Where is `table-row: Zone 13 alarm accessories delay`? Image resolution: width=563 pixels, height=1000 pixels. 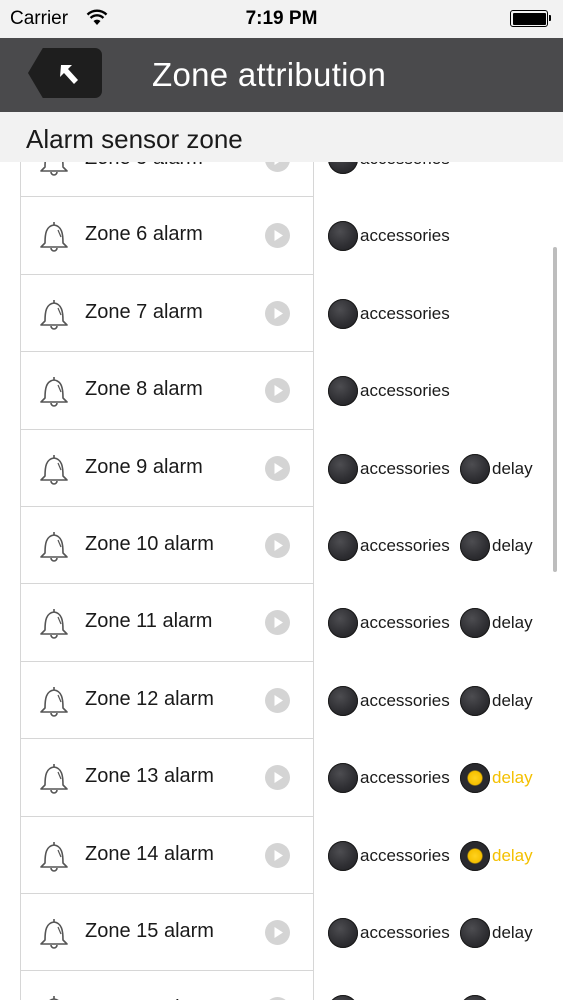 table-row: Zone 13 alarm accessories delay is located at coordinates (281, 778).